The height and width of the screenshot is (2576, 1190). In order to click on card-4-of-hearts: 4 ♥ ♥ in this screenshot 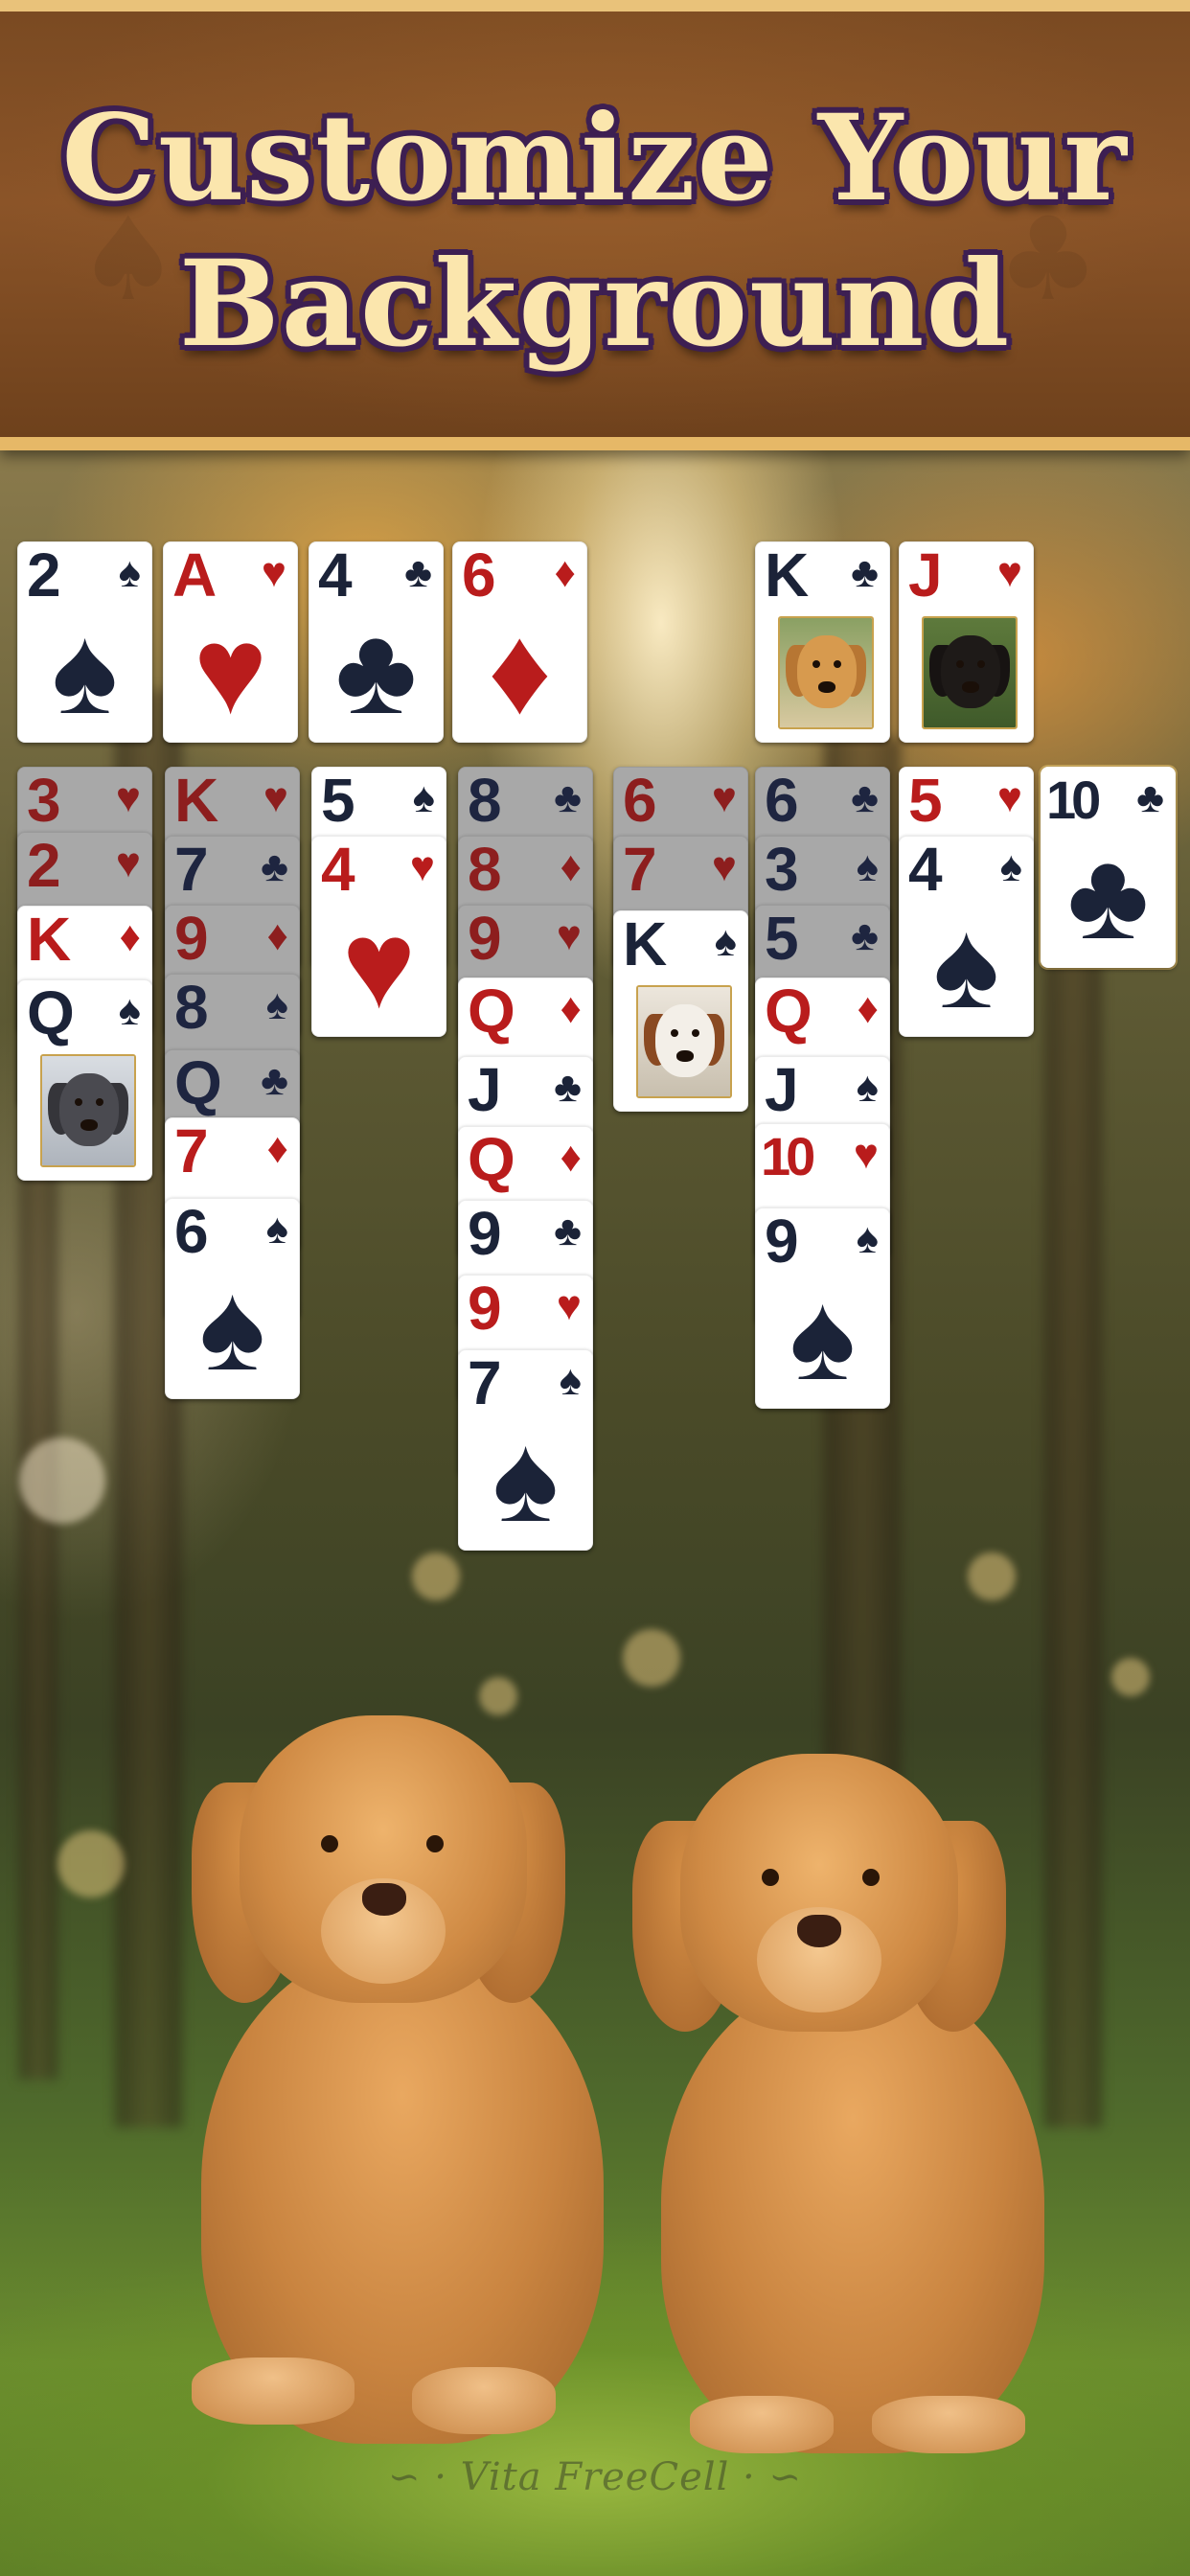, I will do `click(379, 936)`.